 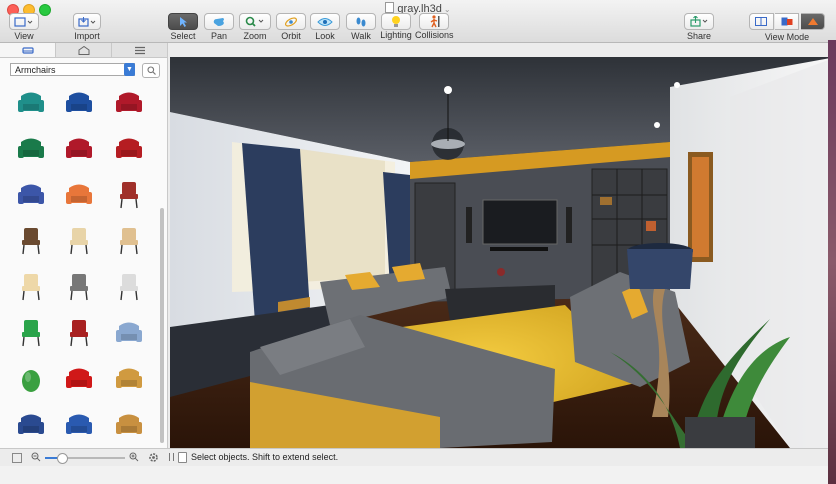 I want to click on sidebar-bottom-bar, so click(x=84, y=457).